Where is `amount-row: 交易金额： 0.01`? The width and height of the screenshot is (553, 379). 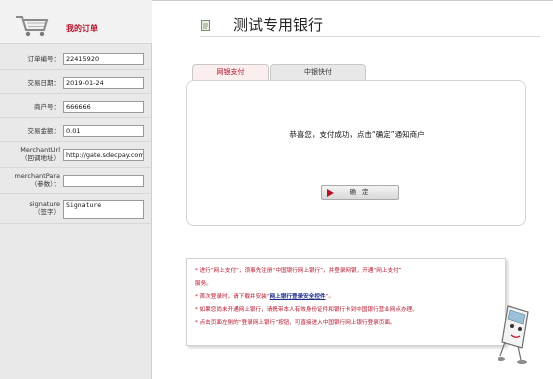
amount-row: 交易金额： 0.01 is located at coordinates (76, 130).